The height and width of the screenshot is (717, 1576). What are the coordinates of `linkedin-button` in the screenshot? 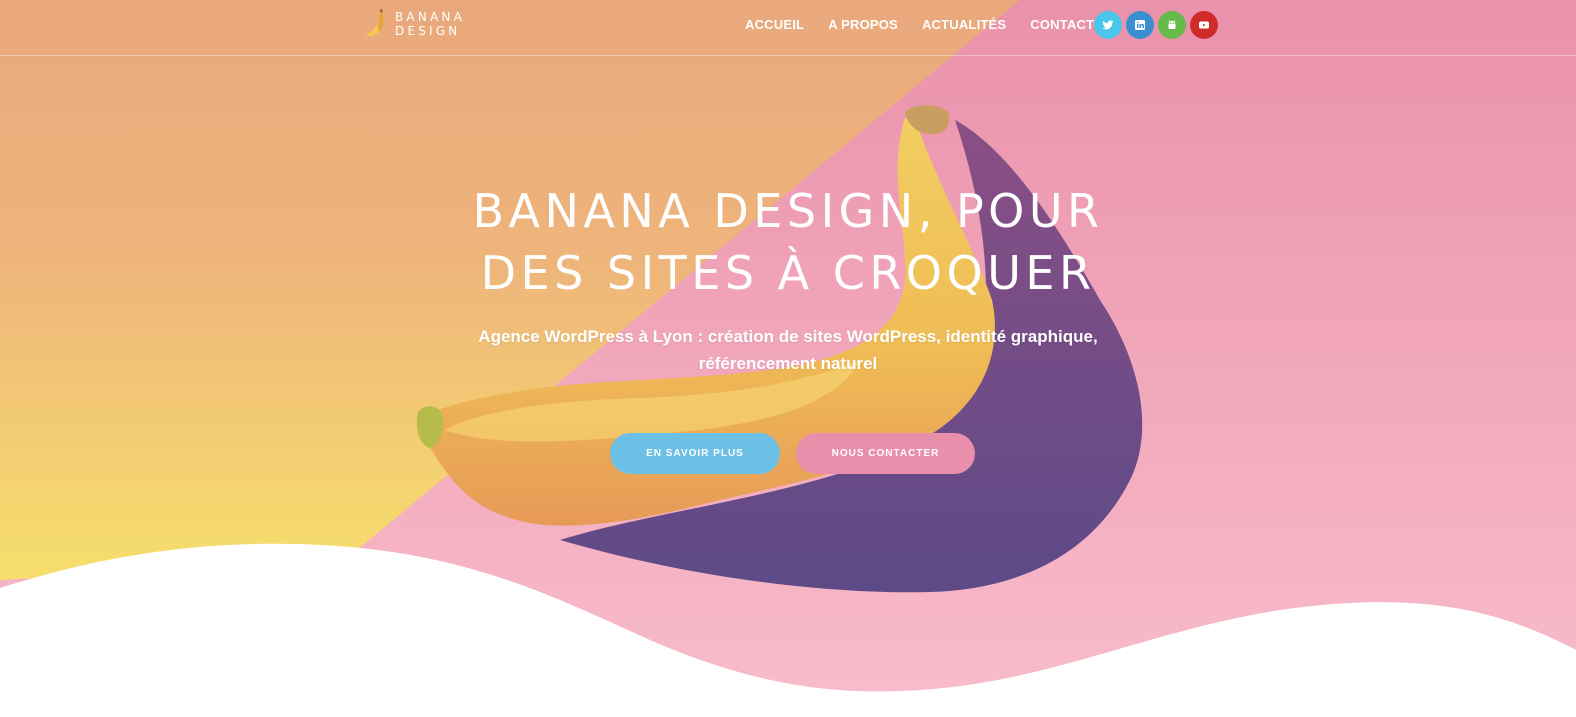 It's located at (1140, 25).